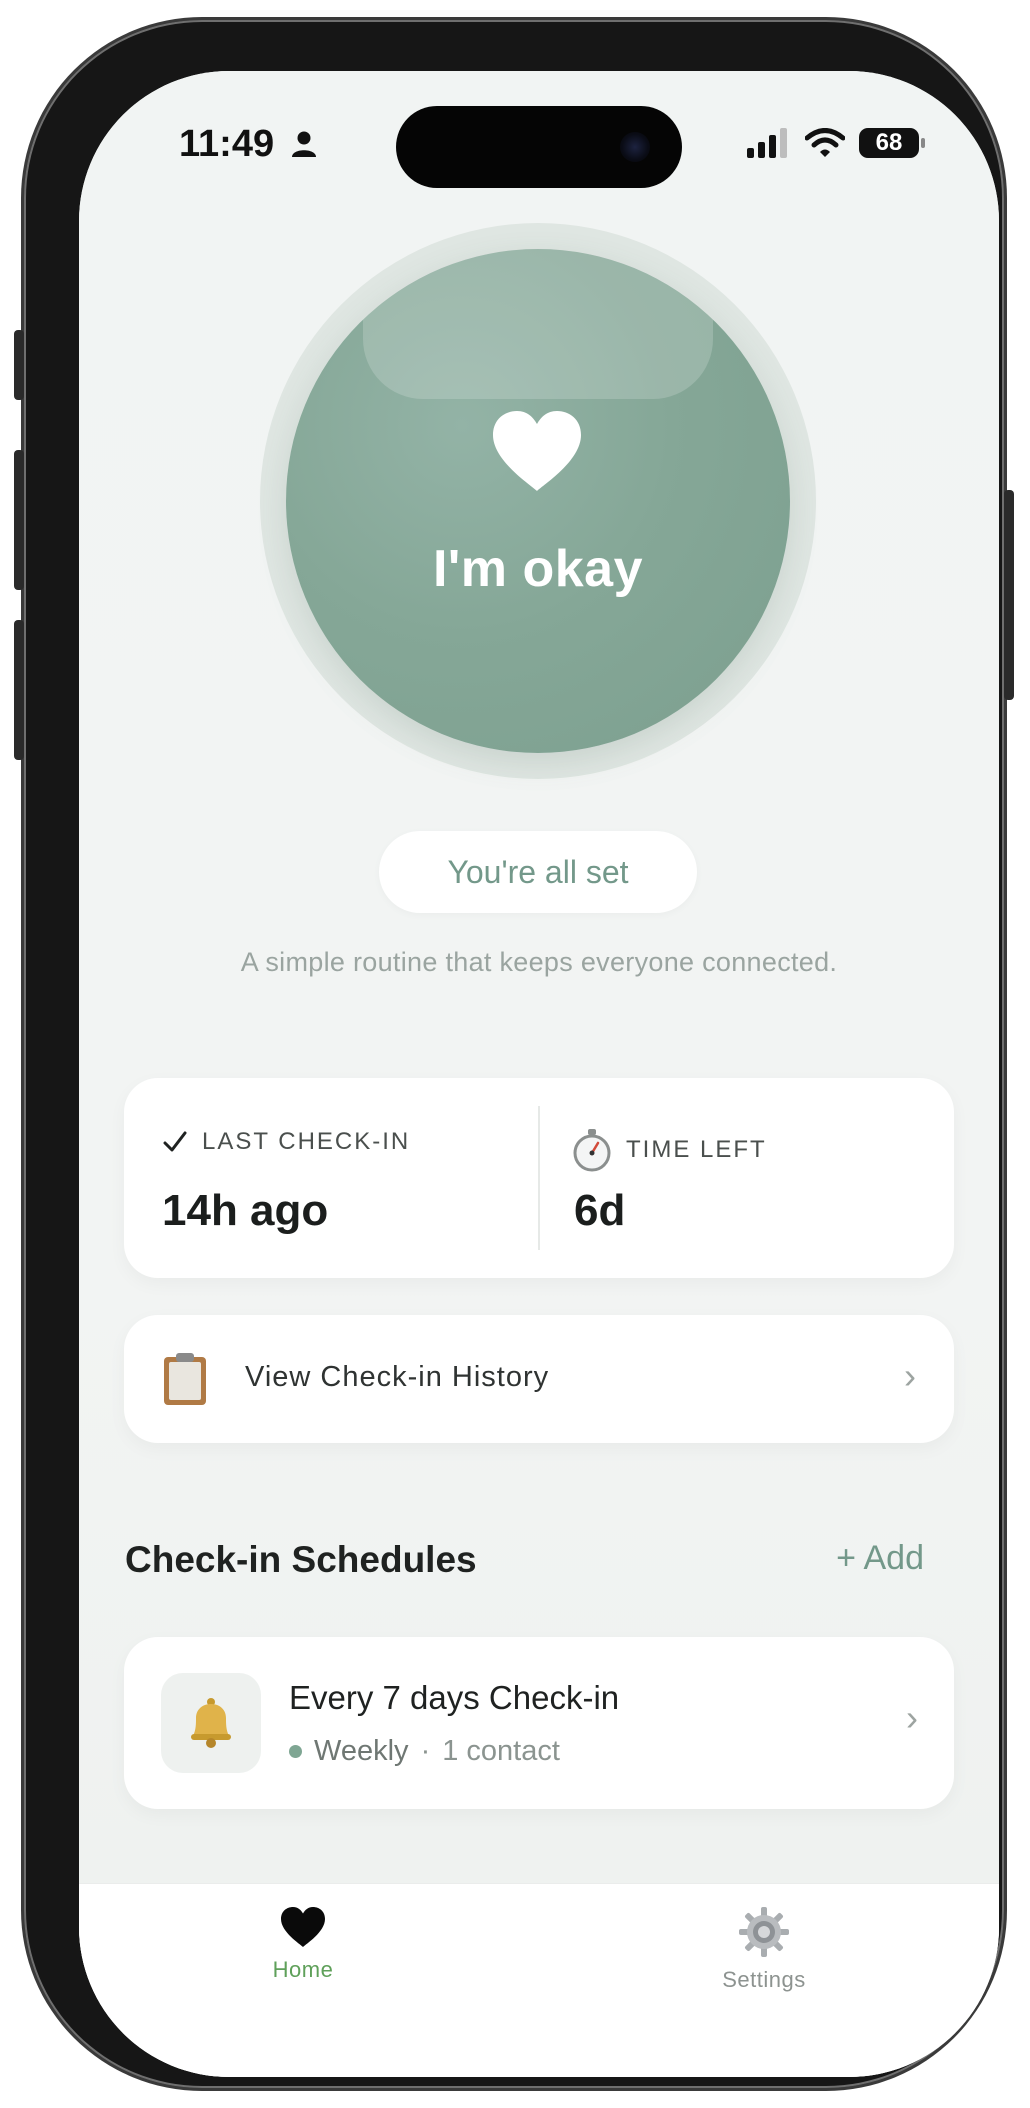 This screenshot has width=1030, height=2108. I want to click on schedule-title: Every 7 days Check-in, so click(454, 1697).